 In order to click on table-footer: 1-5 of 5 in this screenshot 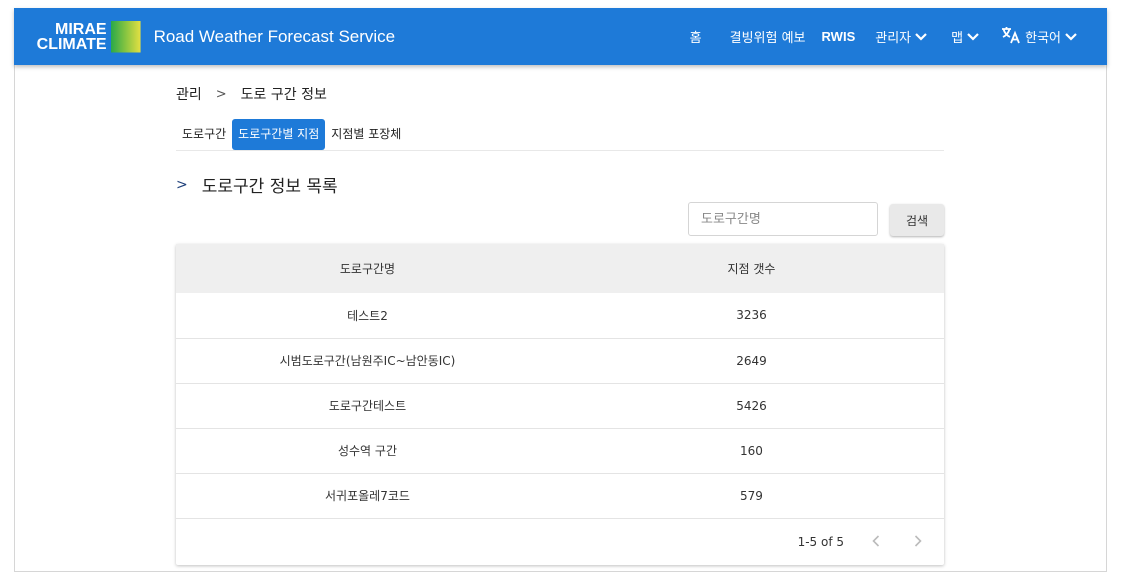, I will do `click(560, 542)`.